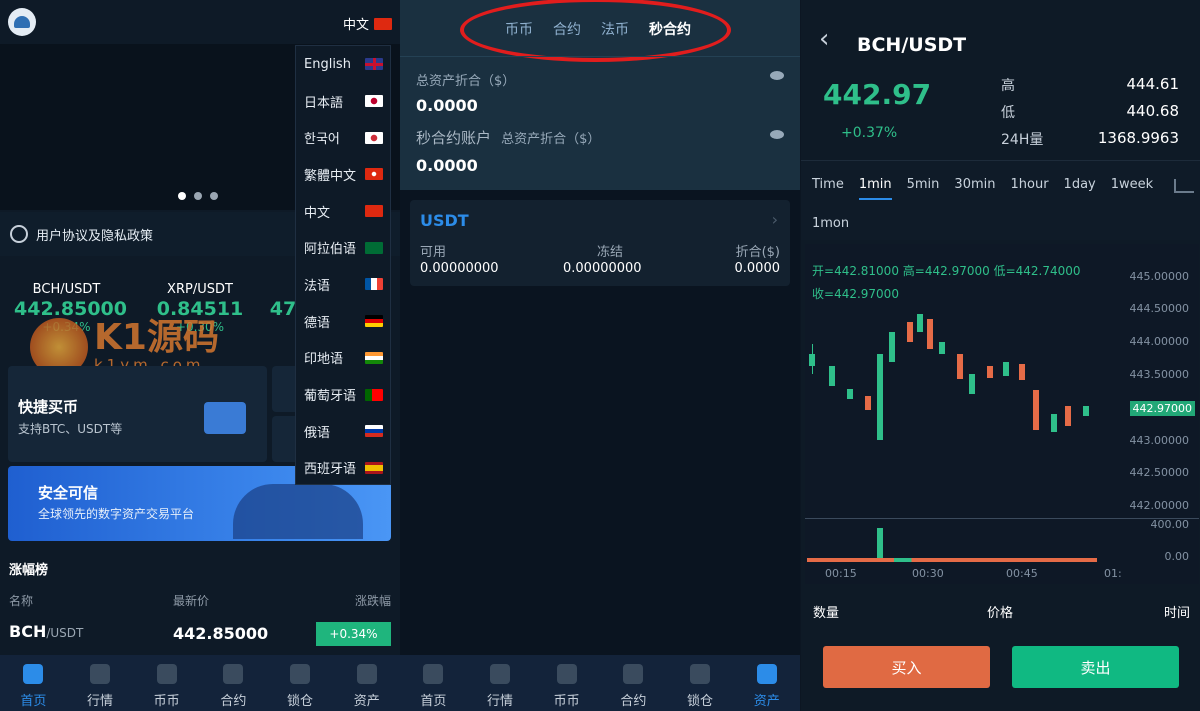 Image resolution: width=1200 pixels, height=711 pixels. I want to click on tf-1min: 1min, so click(875, 188).